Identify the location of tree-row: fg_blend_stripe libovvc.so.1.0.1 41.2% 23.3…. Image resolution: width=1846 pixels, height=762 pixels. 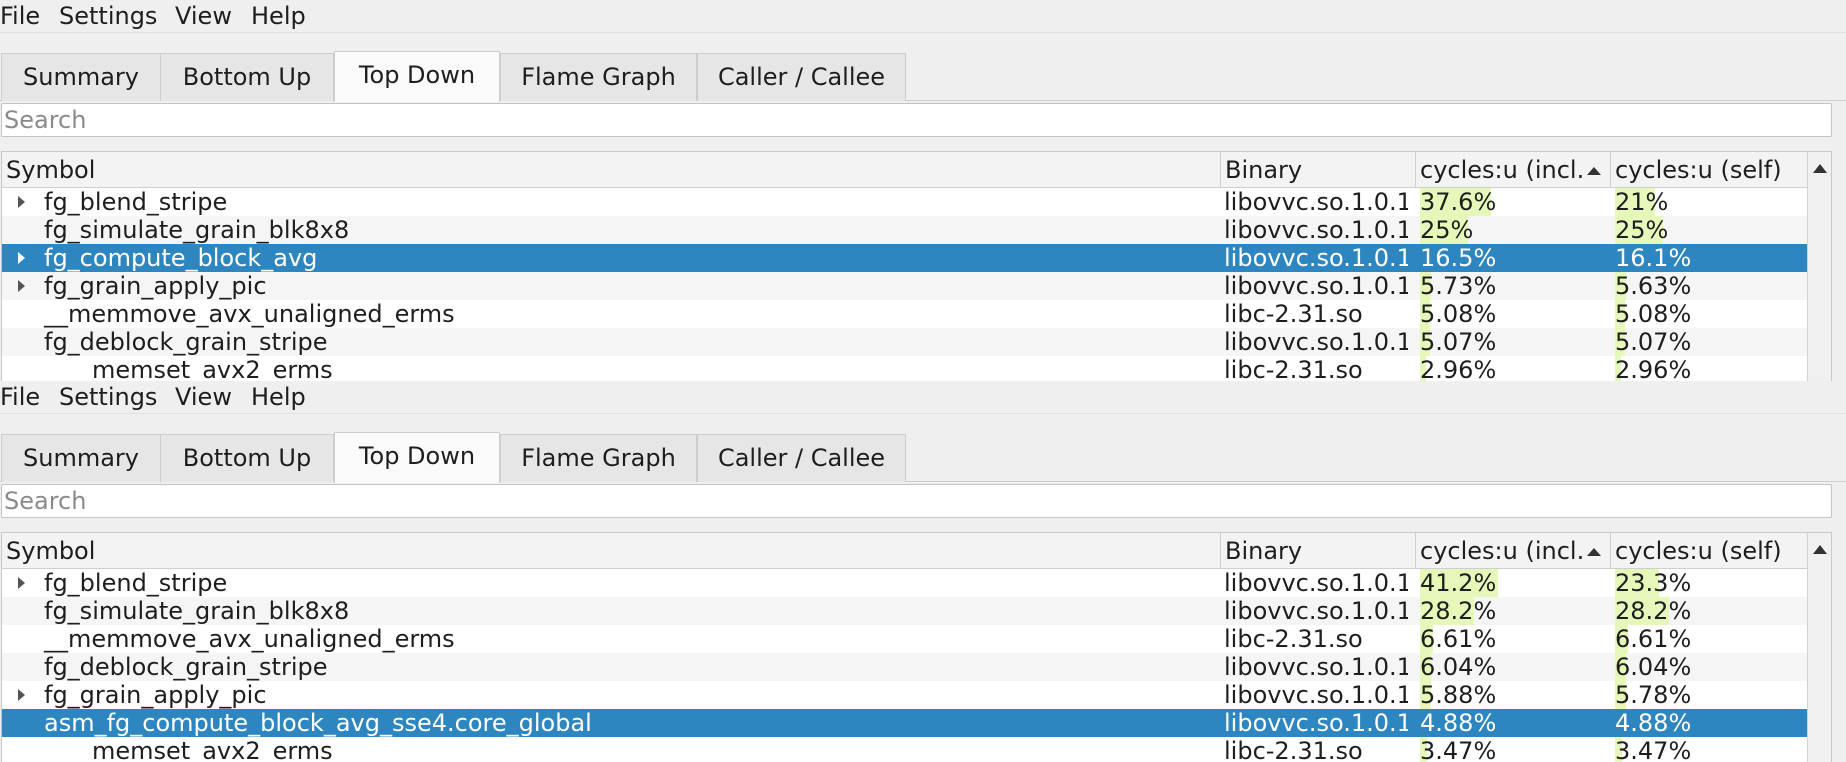
(904, 583).